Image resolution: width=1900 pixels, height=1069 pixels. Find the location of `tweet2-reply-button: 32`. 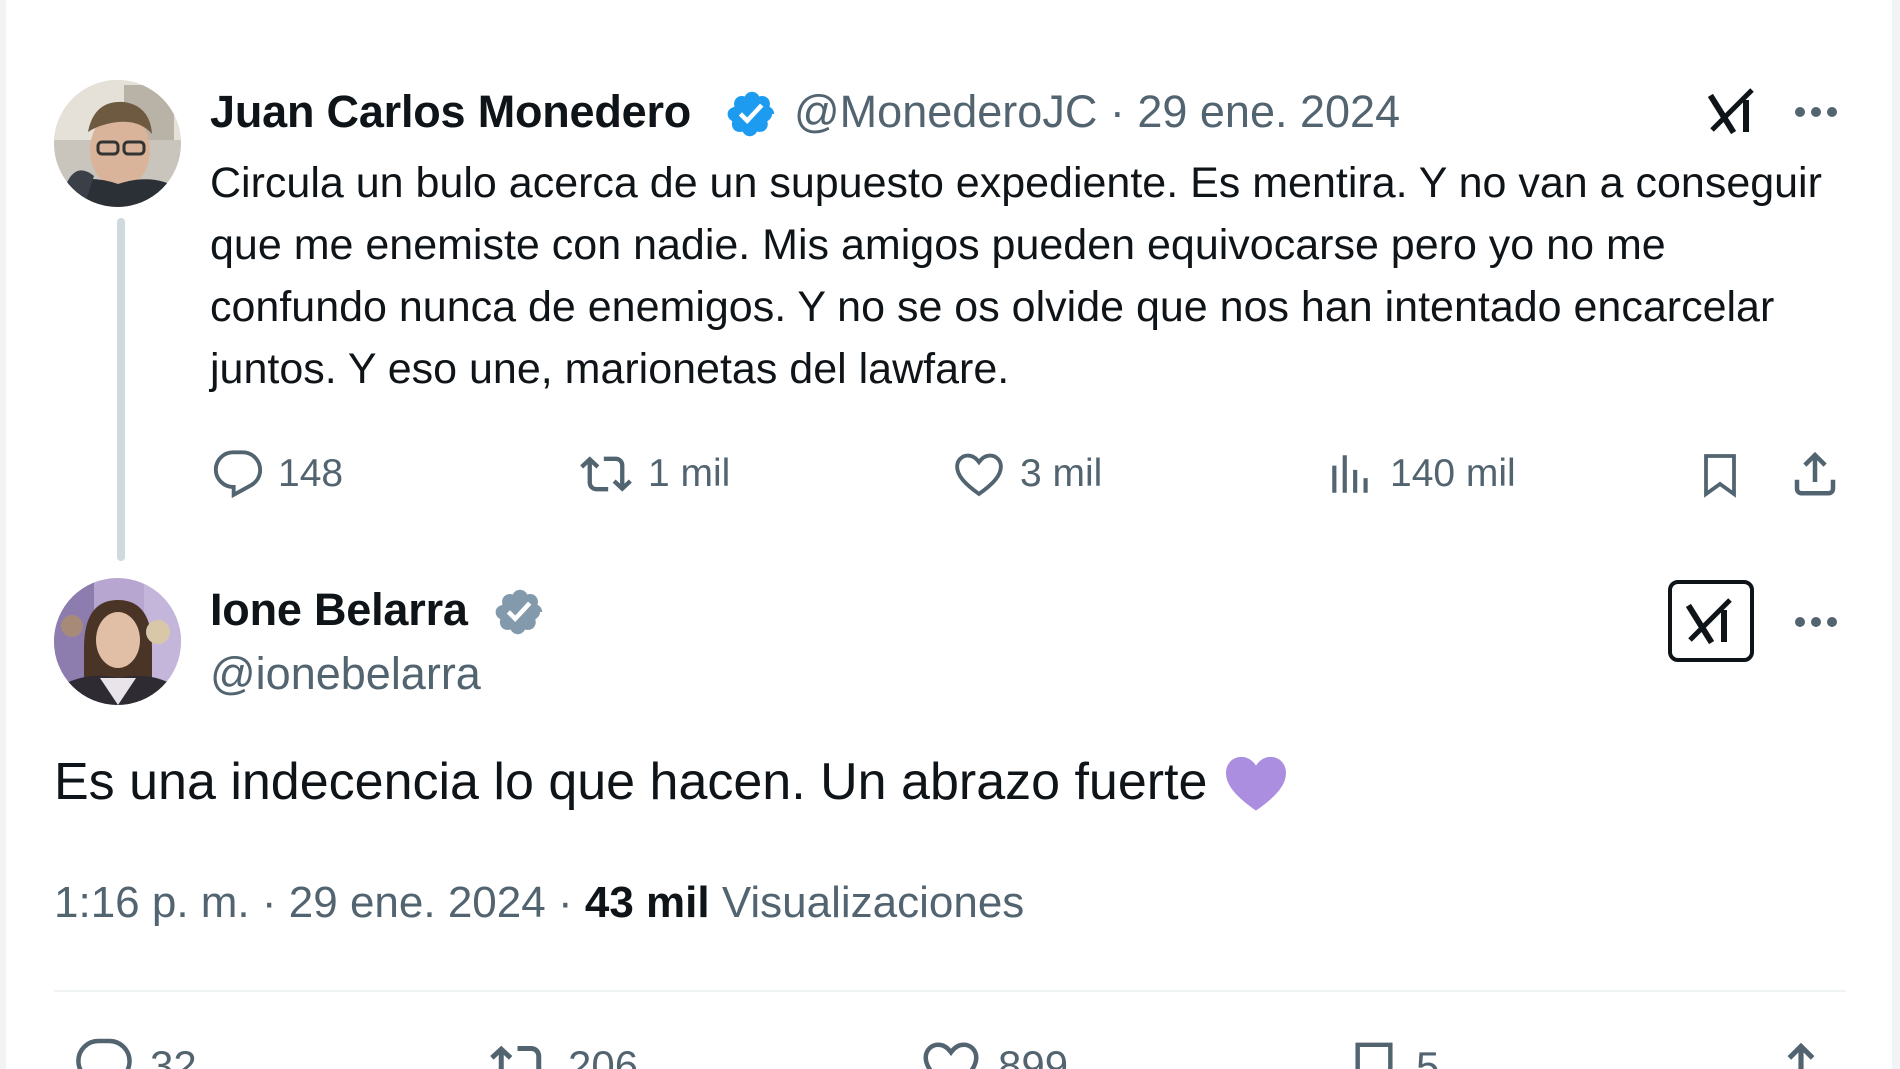

tweet2-reply-button: 32 is located at coordinates (134, 1052).